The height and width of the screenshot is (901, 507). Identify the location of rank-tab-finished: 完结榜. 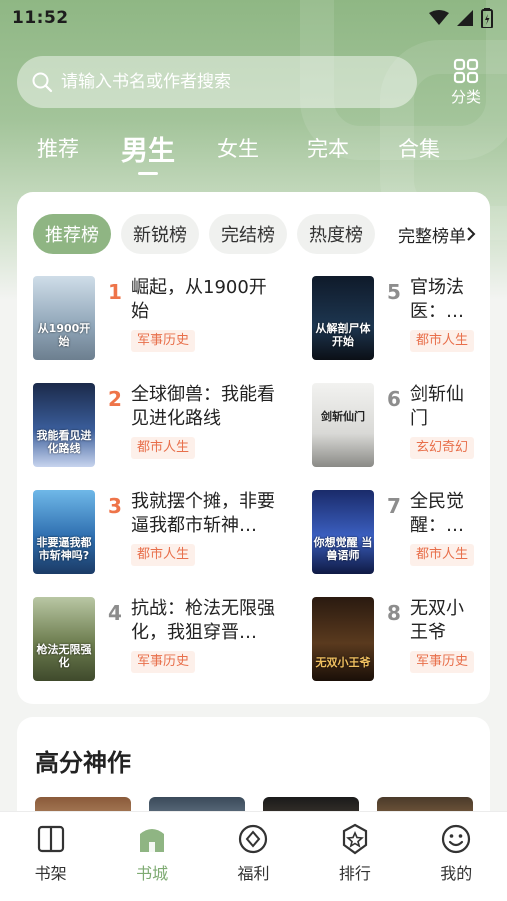
(248, 234).